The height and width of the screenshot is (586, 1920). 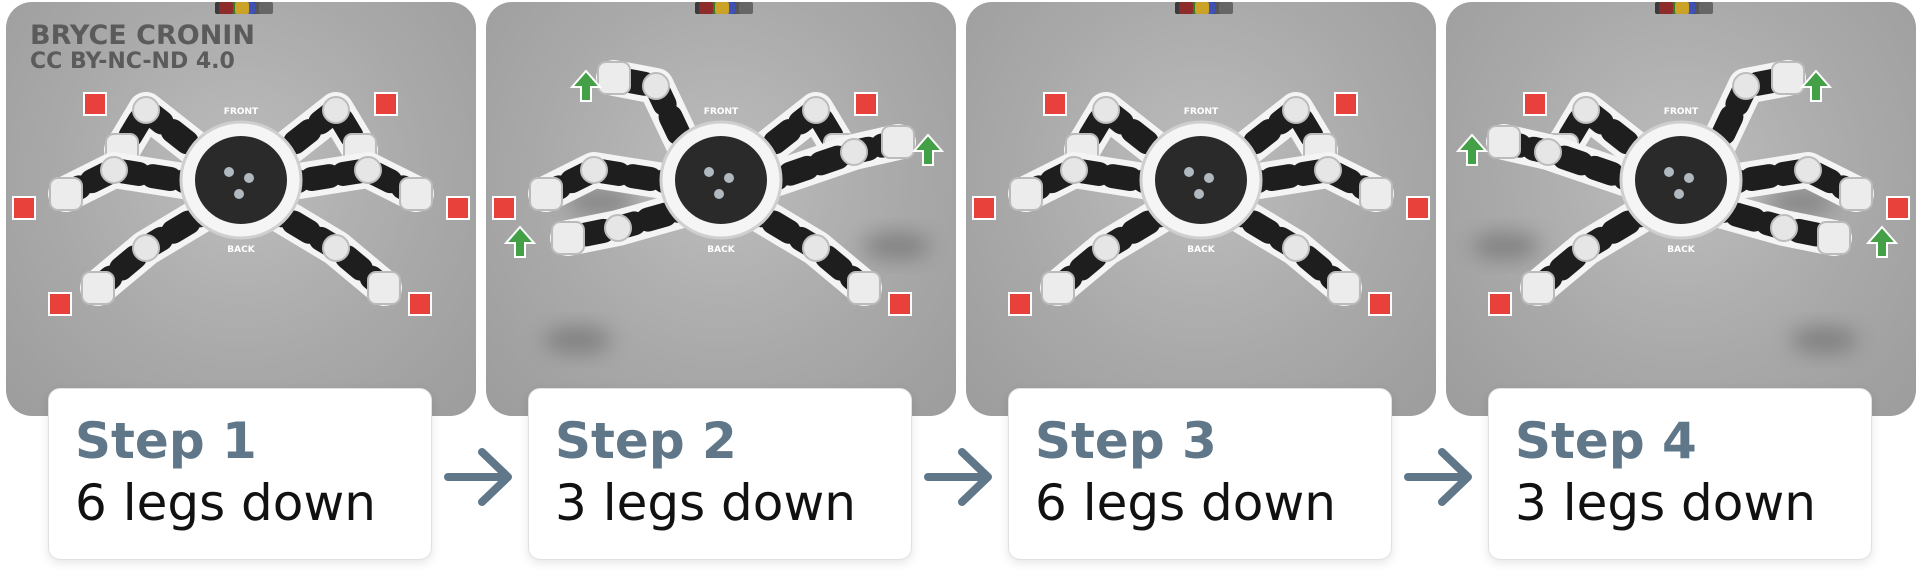 I want to click on step-1-description: 6 legs down, so click(x=225, y=503).